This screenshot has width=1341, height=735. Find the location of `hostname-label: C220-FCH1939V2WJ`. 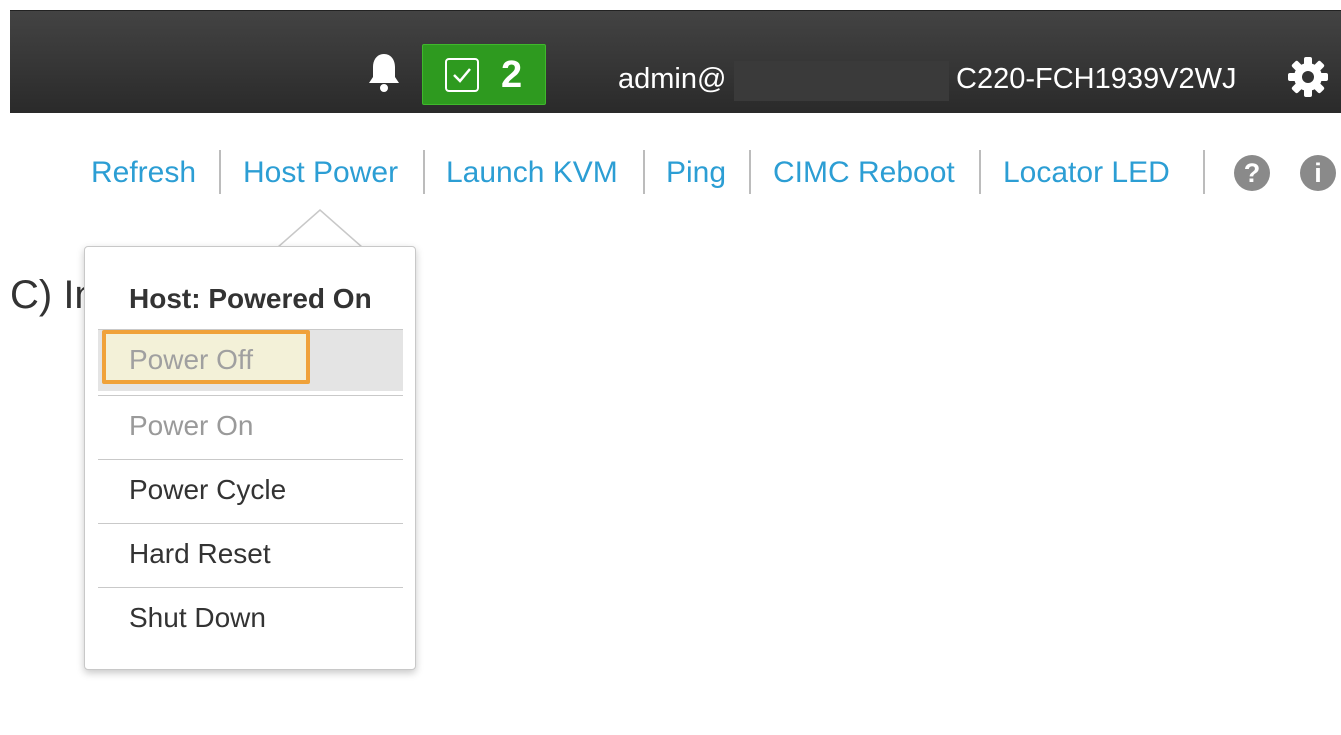

hostname-label: C220-FCH1939V2WJ is located at coordinates (1096, 79).